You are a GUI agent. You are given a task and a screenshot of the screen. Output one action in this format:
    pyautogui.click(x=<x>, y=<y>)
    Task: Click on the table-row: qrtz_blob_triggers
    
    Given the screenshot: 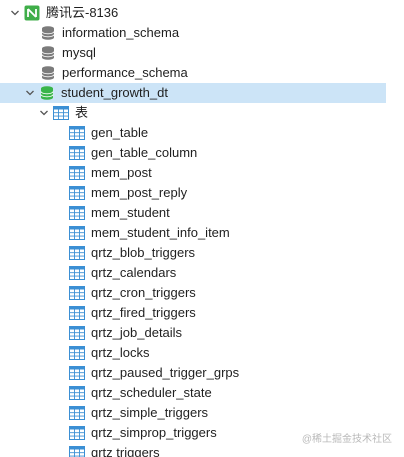 What is the action you would take?
    pyautogui.click(x=193, y=253)
    